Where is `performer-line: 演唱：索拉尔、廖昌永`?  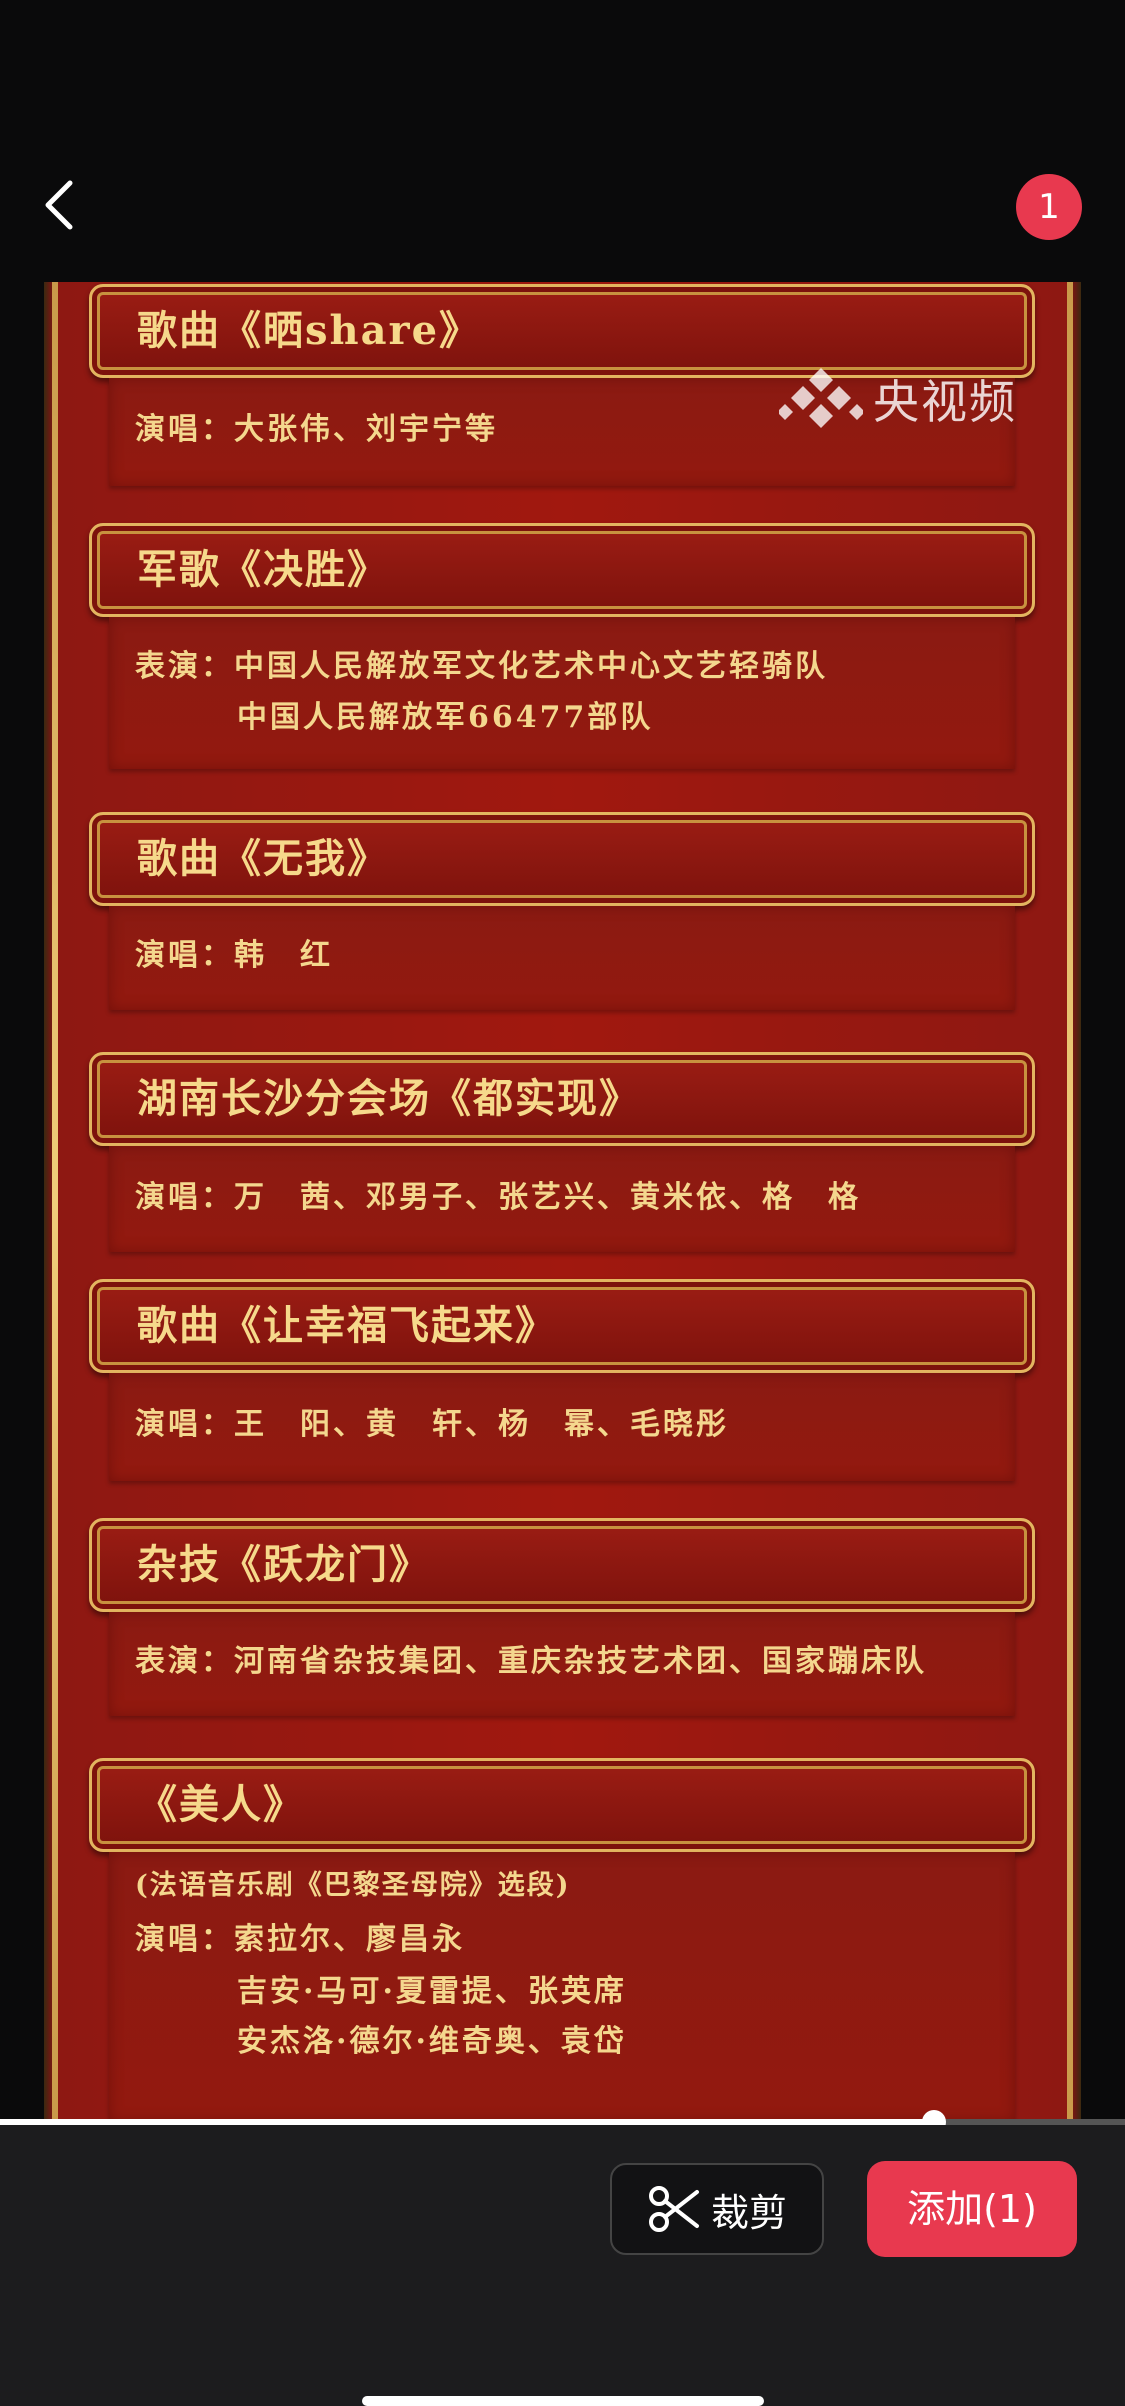
performer-line: 演唱：索拉尔、廖昌永 is located at coordinates (300, 1939).